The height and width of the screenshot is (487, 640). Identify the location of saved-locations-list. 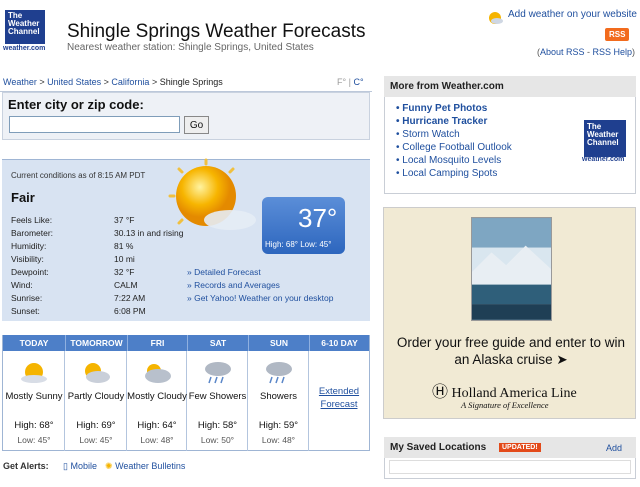
(510, 467).